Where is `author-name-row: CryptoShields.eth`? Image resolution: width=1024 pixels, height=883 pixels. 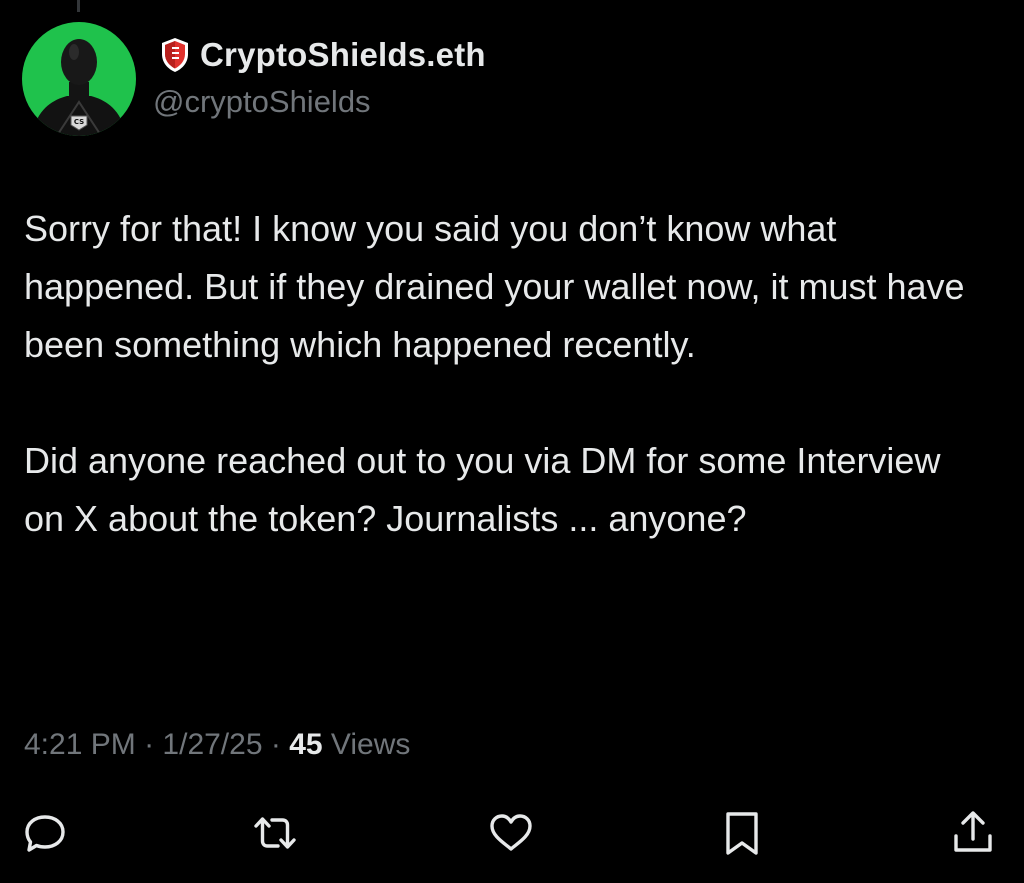
author-name-row: CryptoShields.eth is located at coordinates (323, 55).